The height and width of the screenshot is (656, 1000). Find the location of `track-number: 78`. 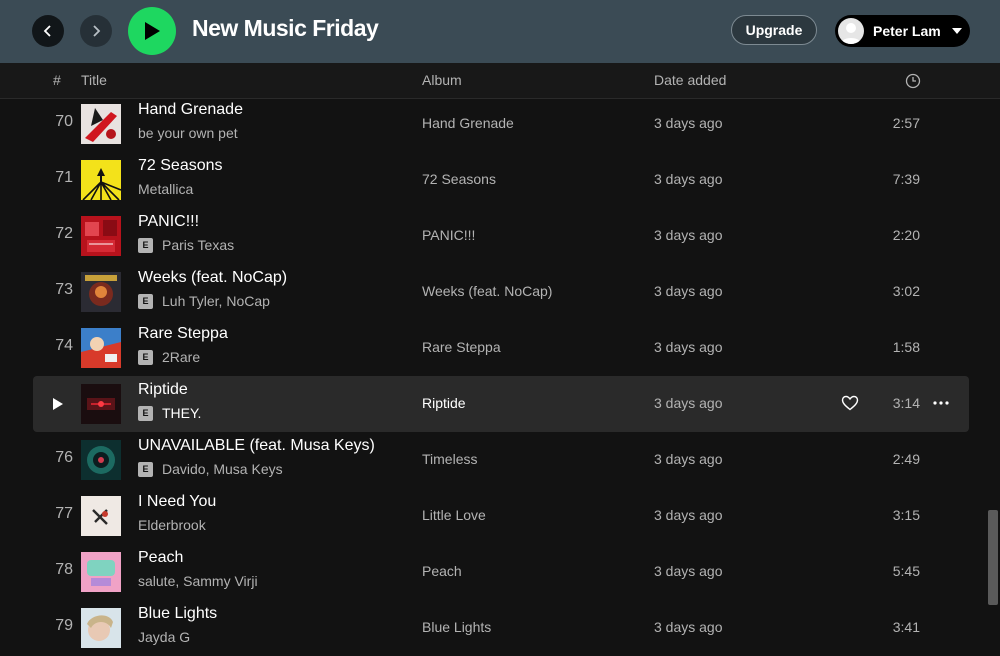

track-number: 78 is located at coordinates (64, 569).